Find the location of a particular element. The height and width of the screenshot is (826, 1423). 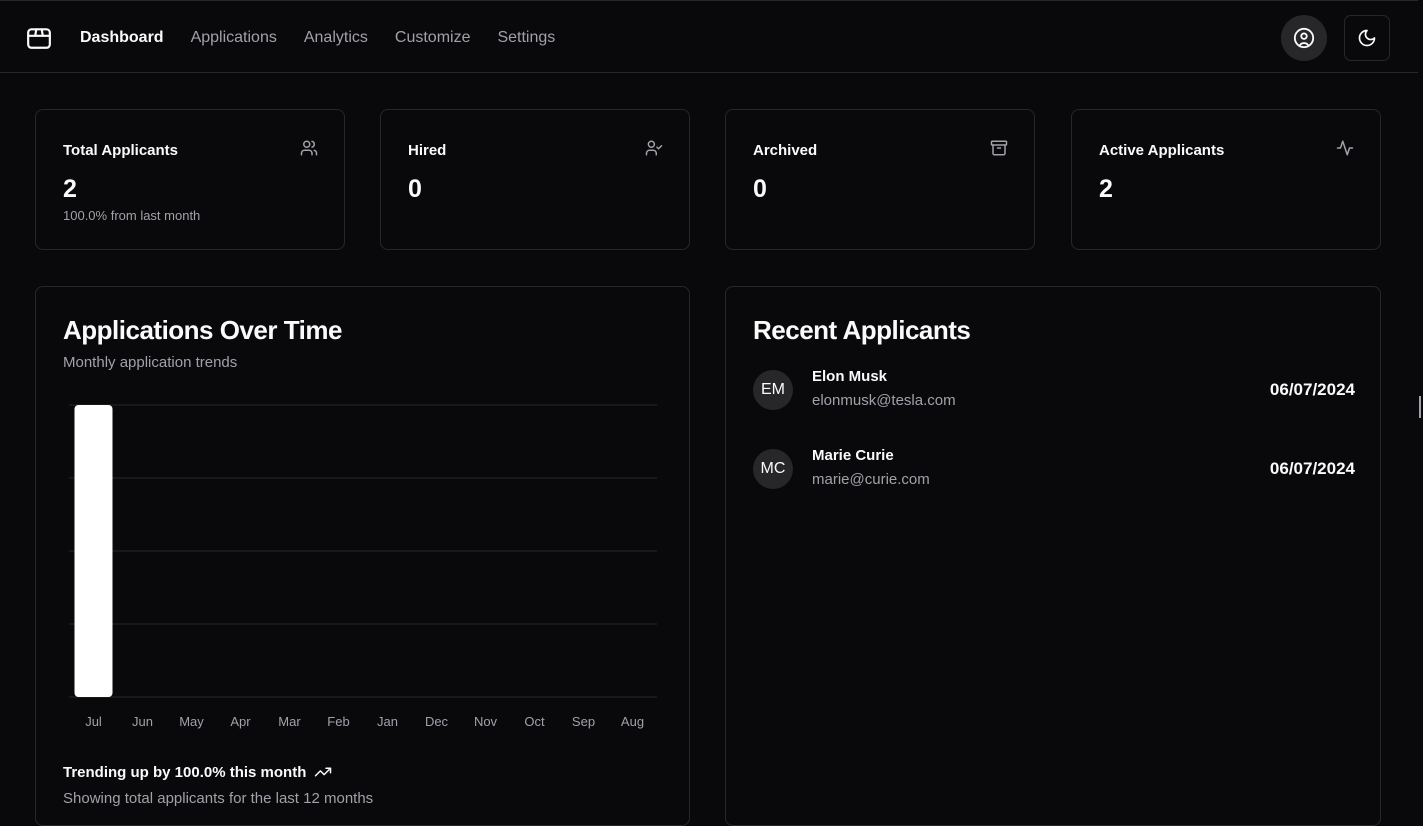

chart-bar is located at coordinates (93, 551).